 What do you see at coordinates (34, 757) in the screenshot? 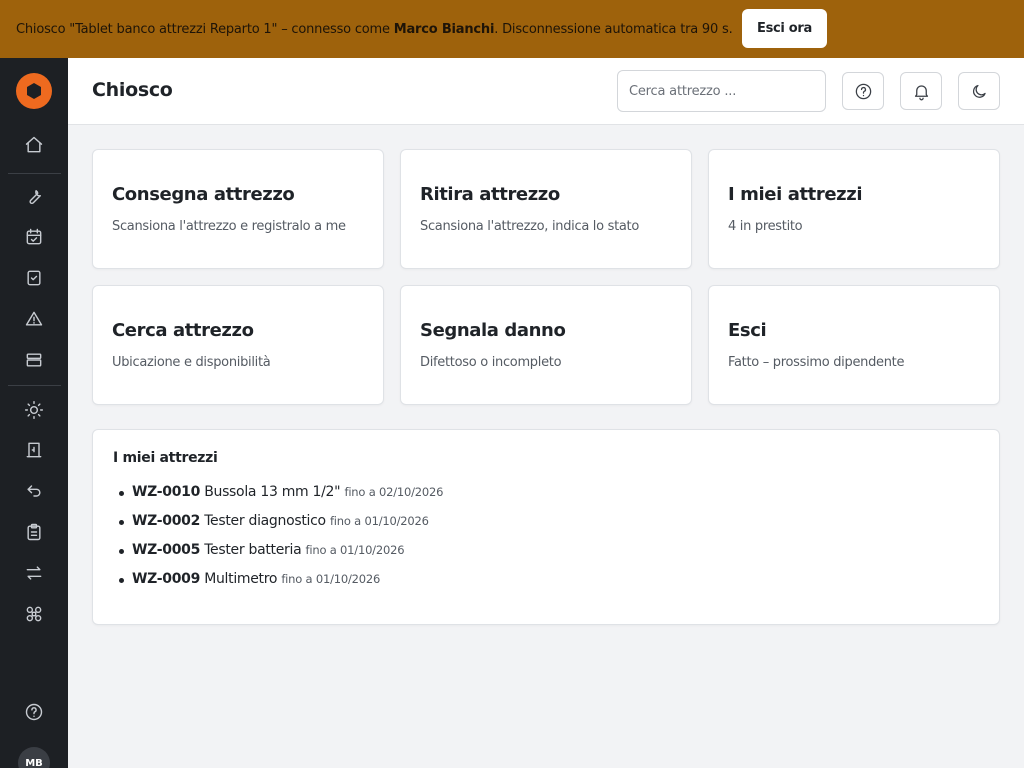
I see `avatar: MB` at bounding box center [34, 757].